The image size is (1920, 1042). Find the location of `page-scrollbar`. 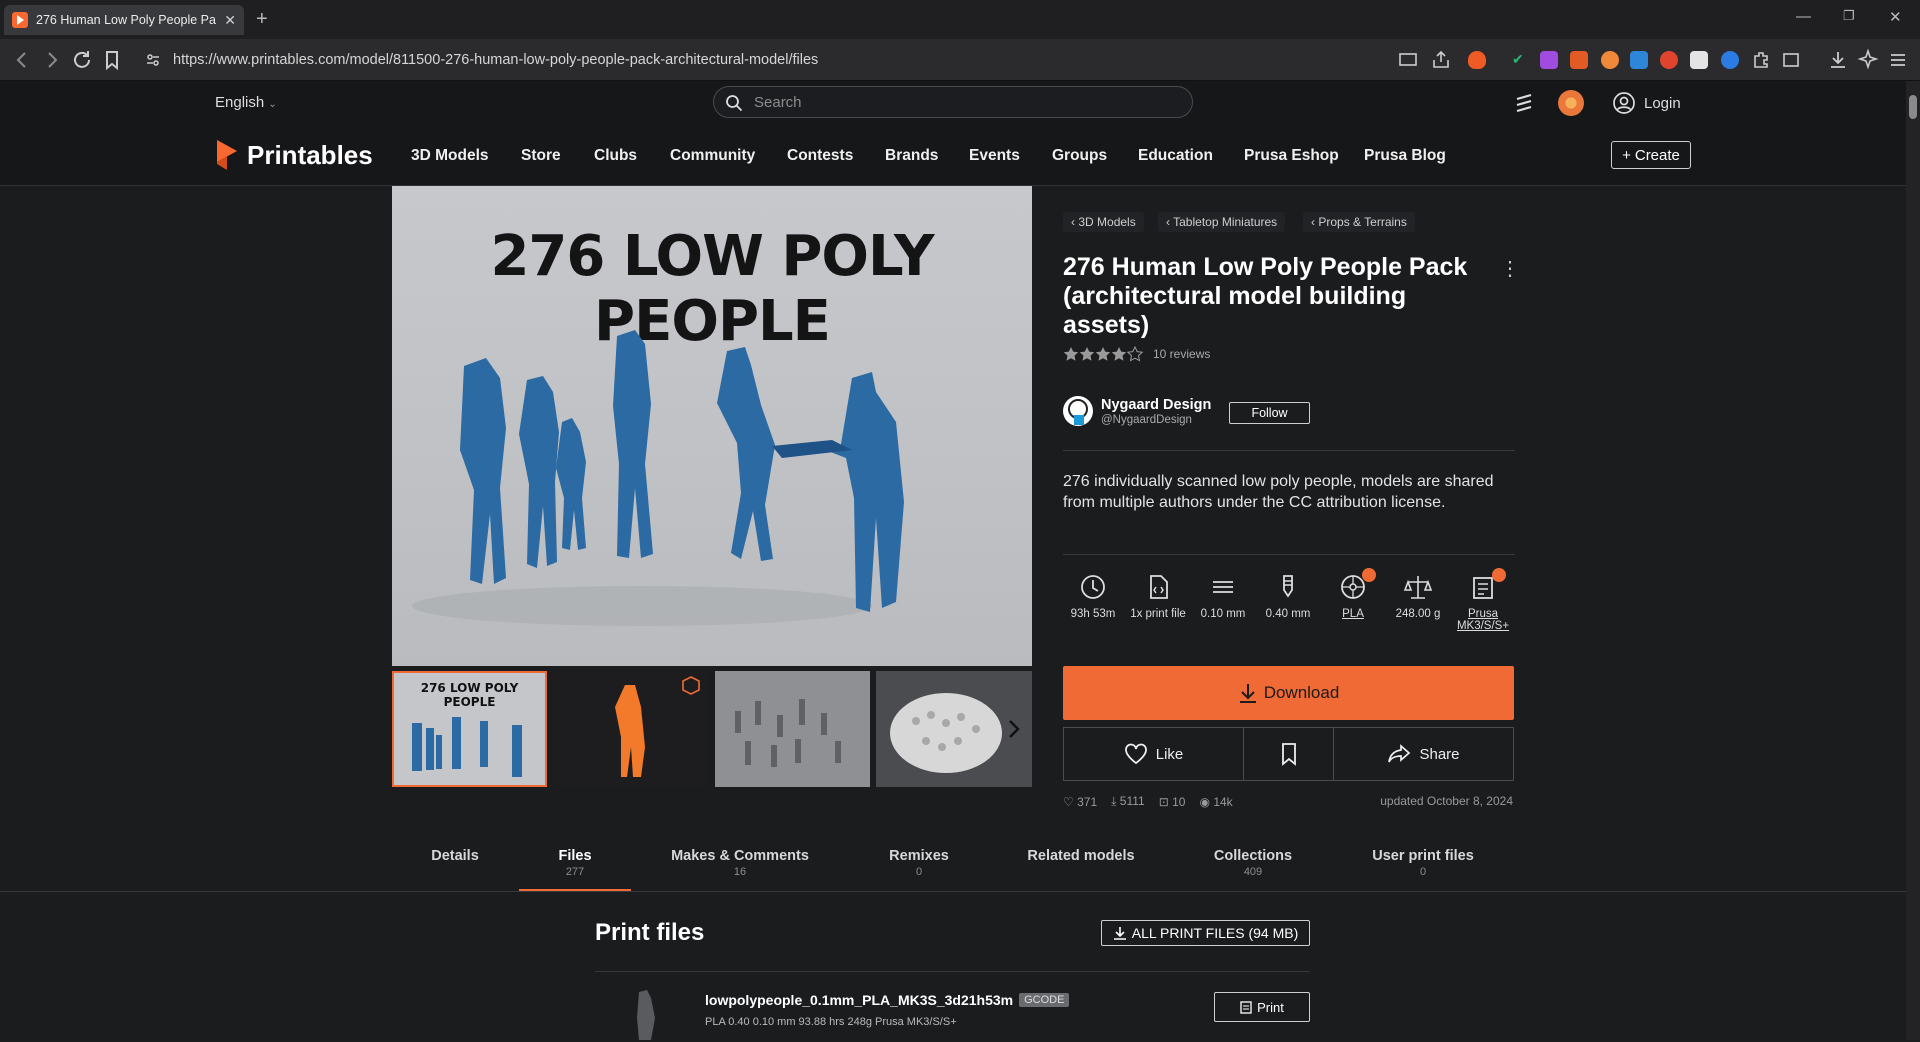

page-scrollbar is located at coordinates (1913, 560).